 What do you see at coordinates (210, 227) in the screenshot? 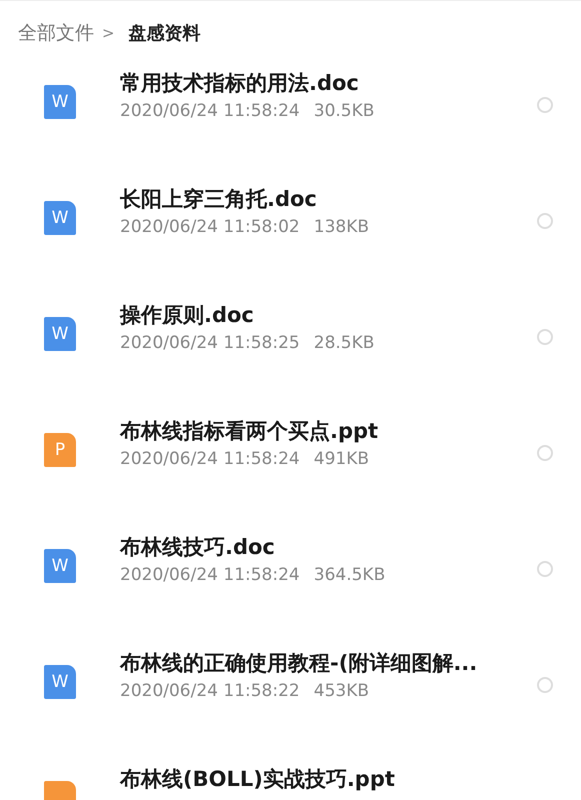
I see `file-date: 2020/06/24 11:58:02` at bounding box center [210, 227].